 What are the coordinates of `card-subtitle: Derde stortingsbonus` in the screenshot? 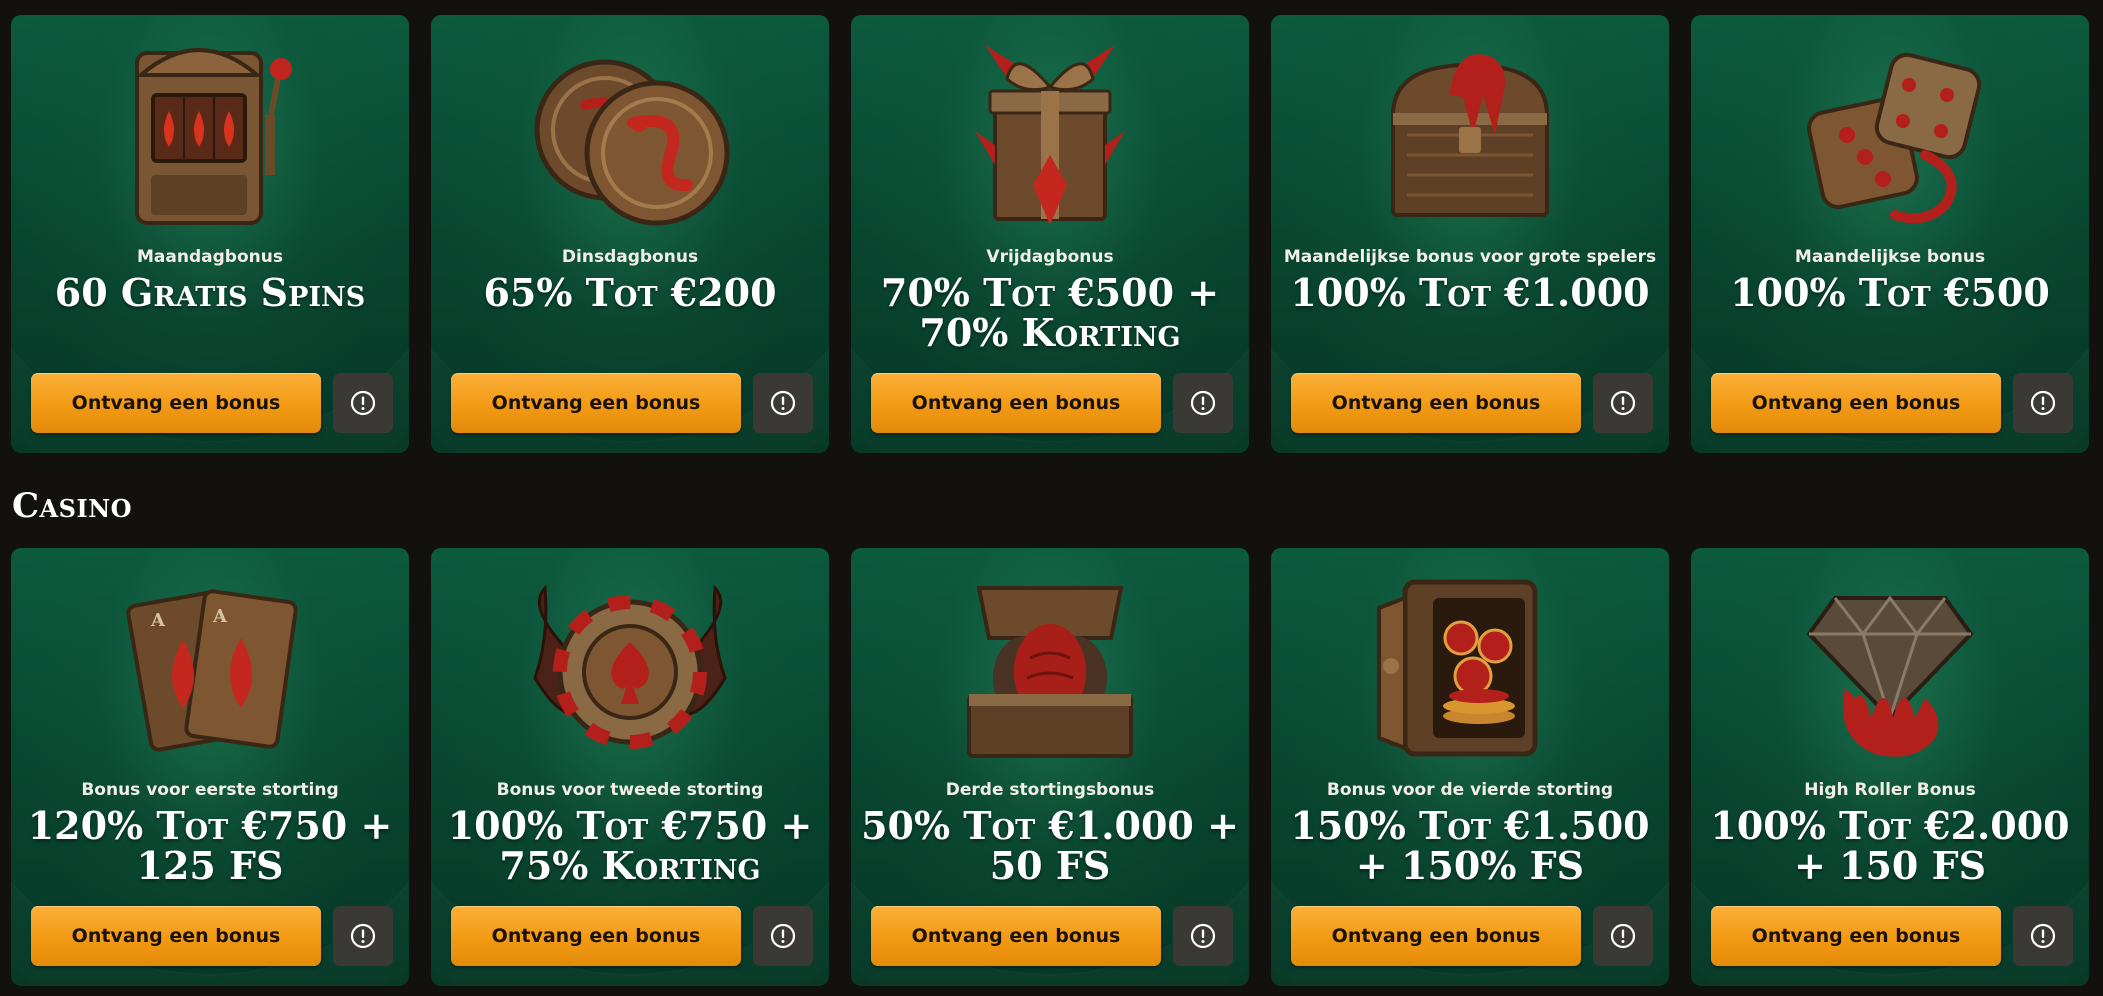 It's located at (1050, 790).